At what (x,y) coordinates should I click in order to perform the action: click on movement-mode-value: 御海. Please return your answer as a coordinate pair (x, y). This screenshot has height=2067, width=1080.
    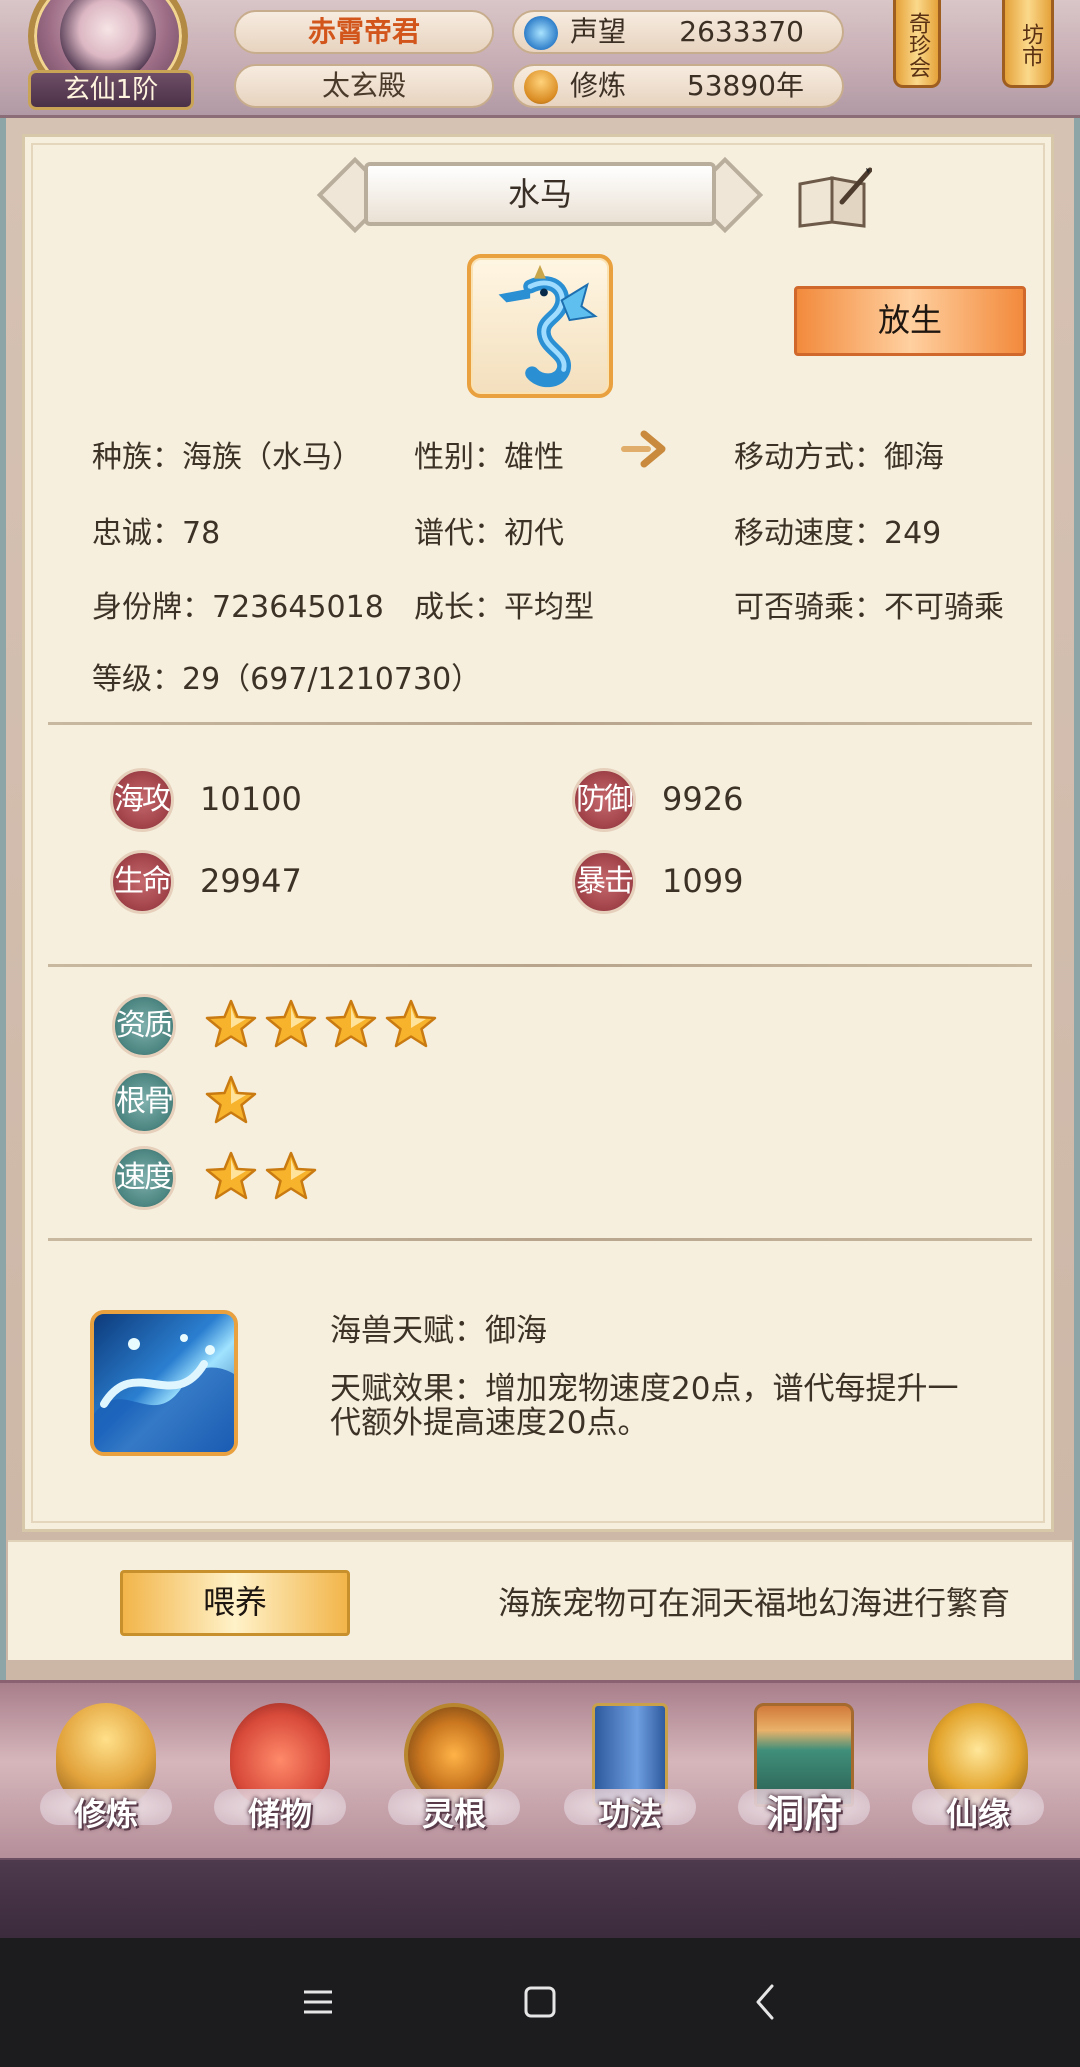
    Looking at the image, I should click on (914, 457).